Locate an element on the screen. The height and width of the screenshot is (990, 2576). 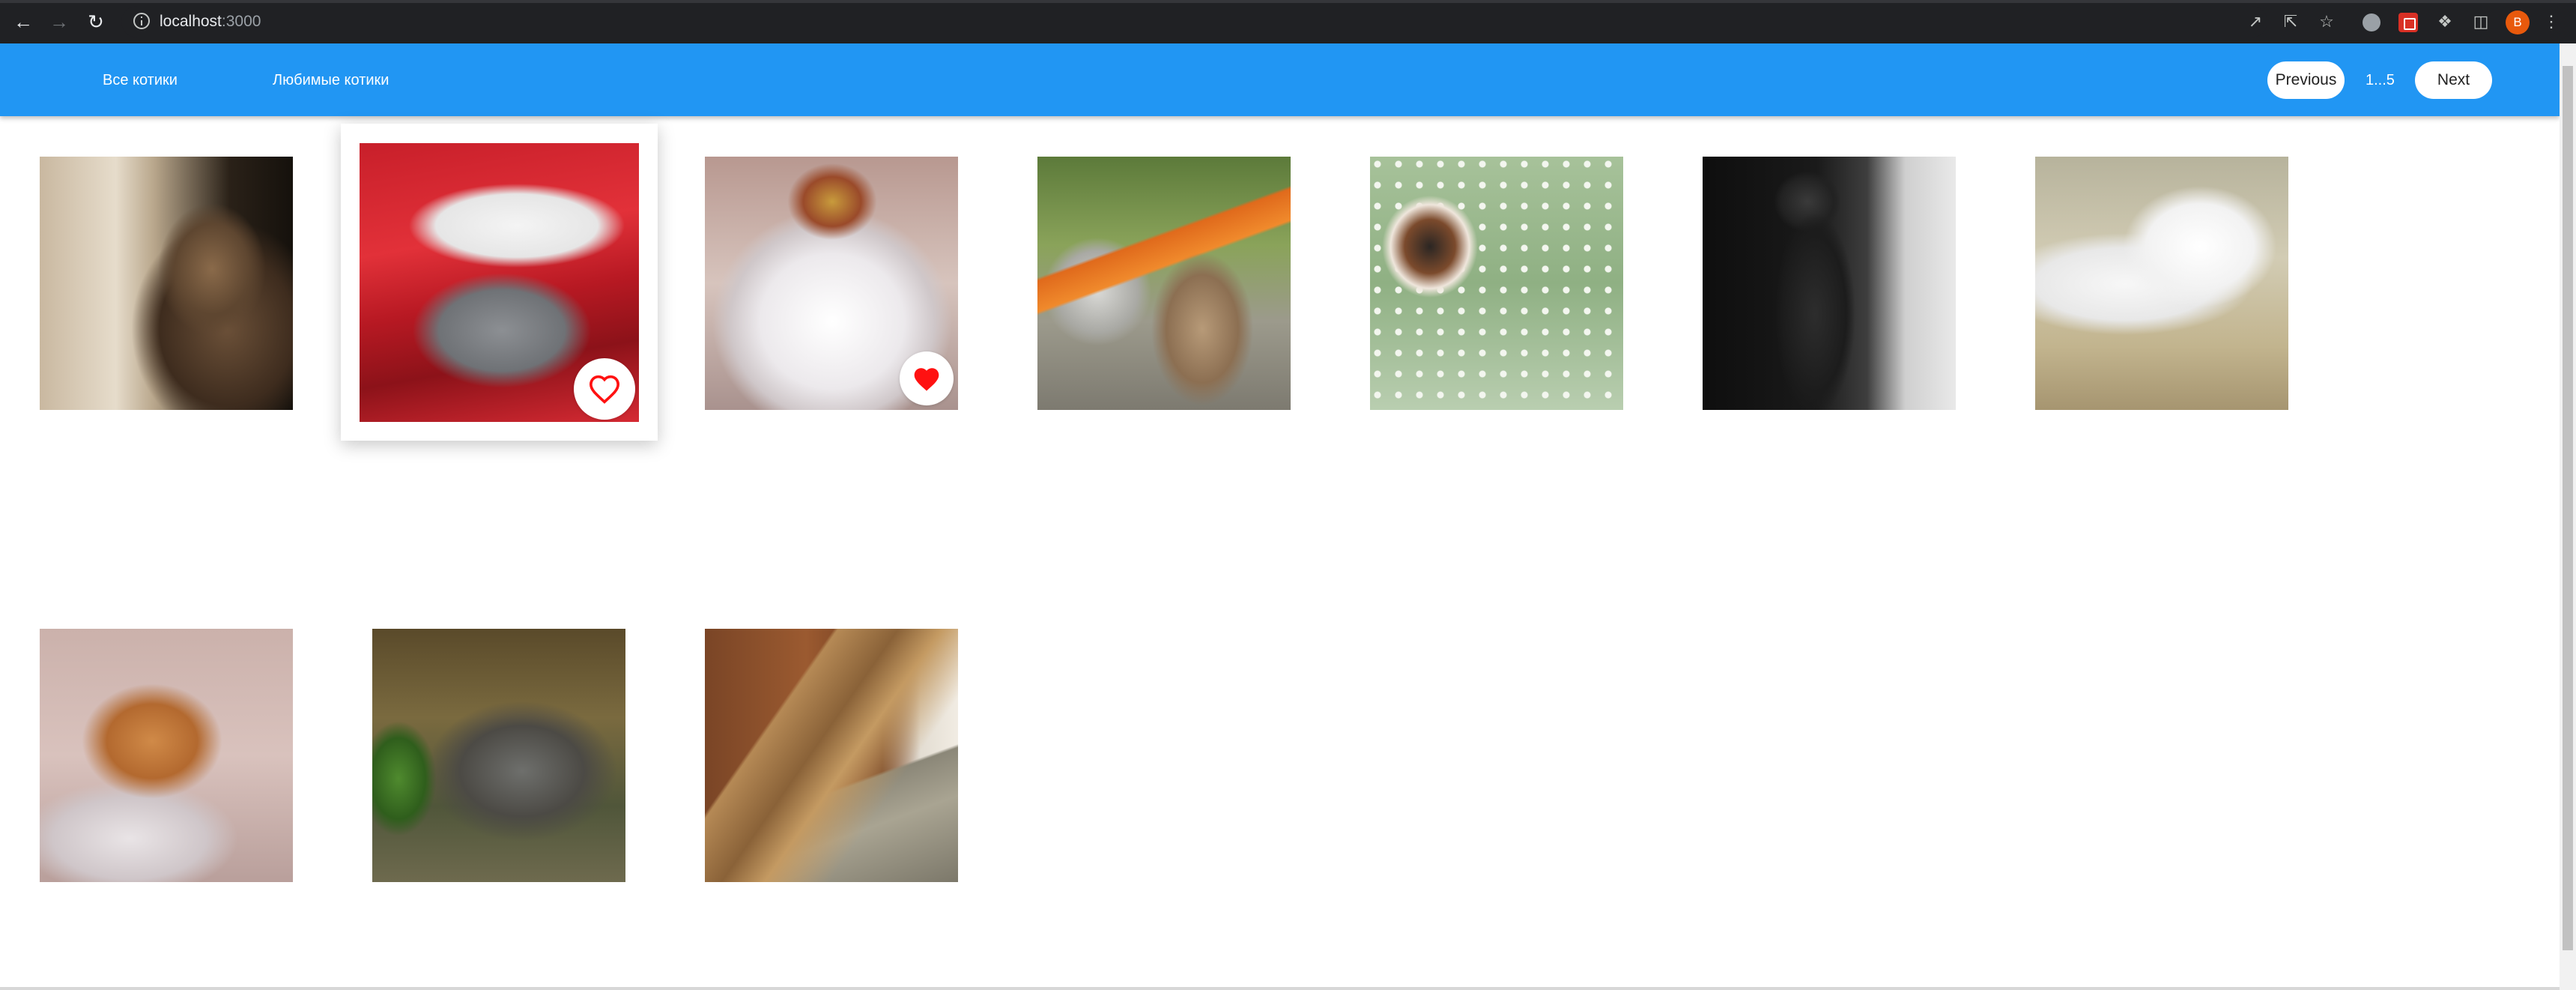
reload-icon: ↻ is located at coordinates (96, 21).